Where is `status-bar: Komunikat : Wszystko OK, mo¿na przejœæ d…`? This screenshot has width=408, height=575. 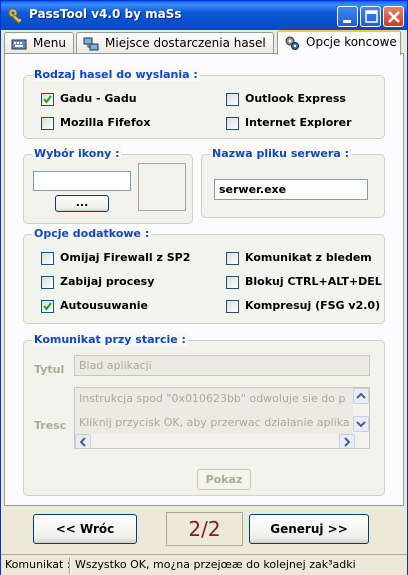
status-bar: Komunikat : Wszystko OK, mo¿na przejœæ d… is located at coordinates (204, 564).